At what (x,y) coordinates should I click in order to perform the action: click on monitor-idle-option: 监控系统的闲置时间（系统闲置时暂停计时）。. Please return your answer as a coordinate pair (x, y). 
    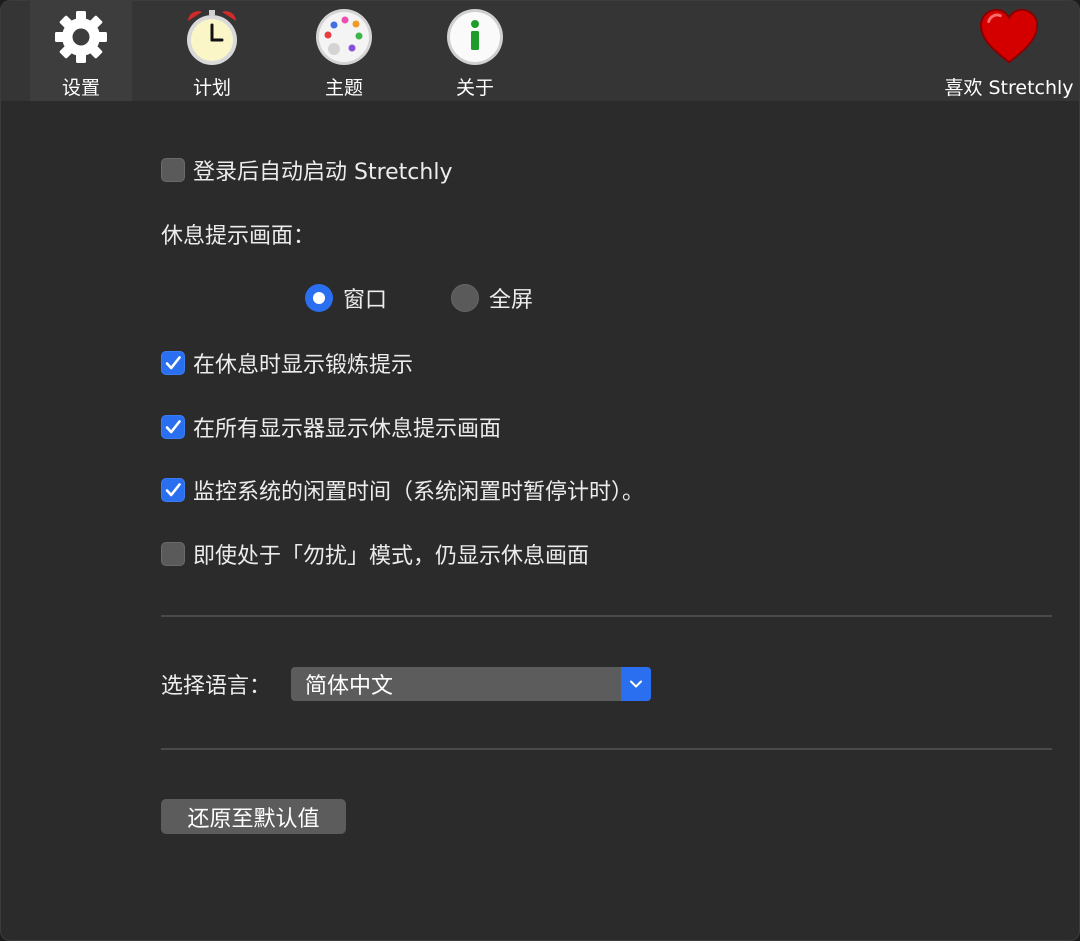
    Looking at the image, I should click on (402, 490).